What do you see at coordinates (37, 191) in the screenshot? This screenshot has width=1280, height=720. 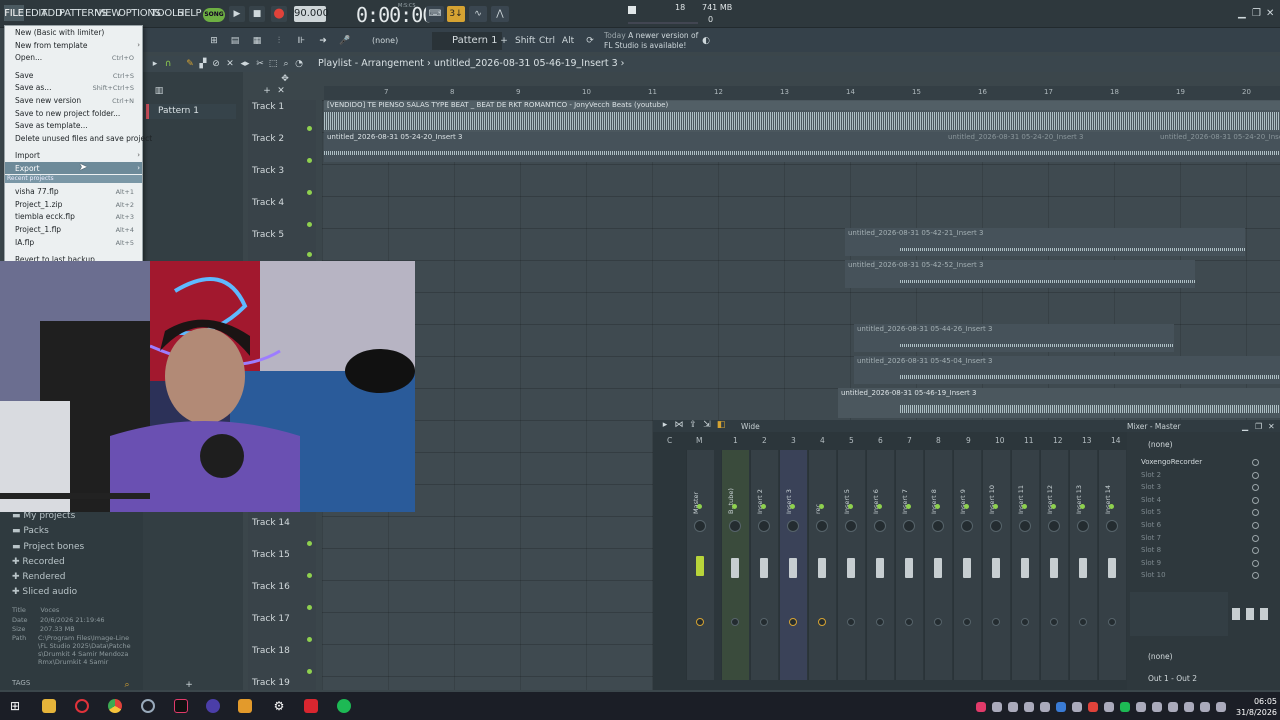 I see `recent-project-item: visha 77.flp` at bounding box center [37, 191].